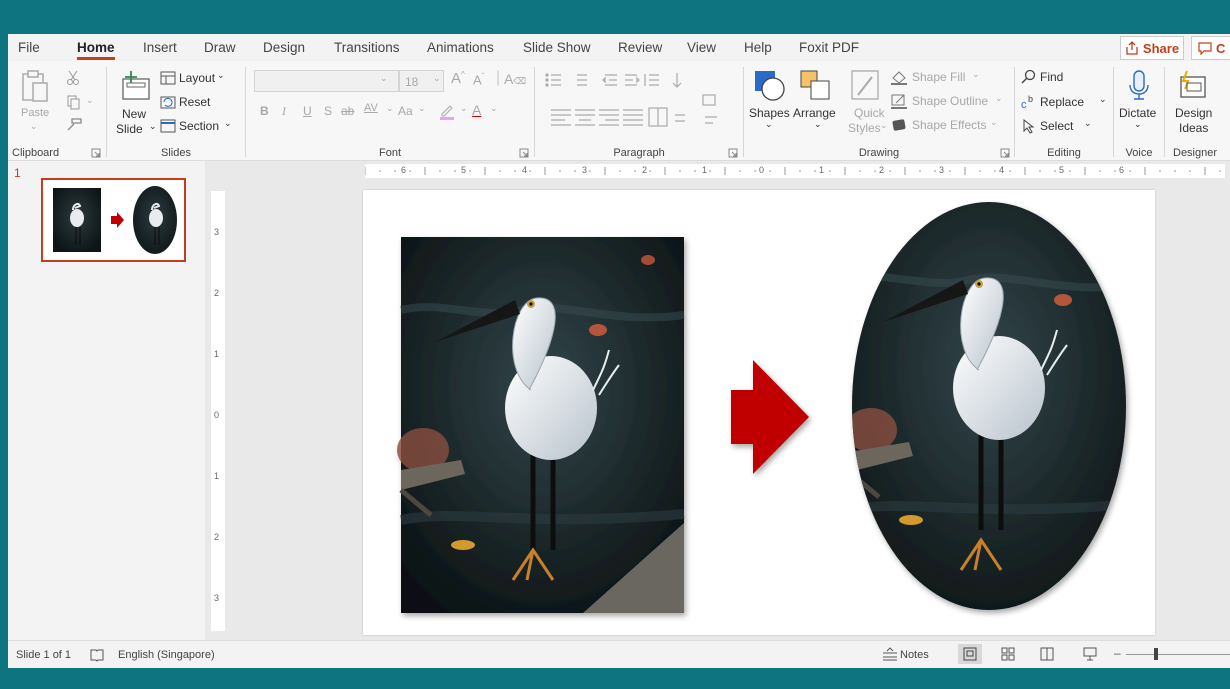 The height and width of the screenshot is (689, 1230). What do you see at coordinates (1029, 102) in the screenshot?
I see `replace-icon: cb` at bounding box center [1029, 102].